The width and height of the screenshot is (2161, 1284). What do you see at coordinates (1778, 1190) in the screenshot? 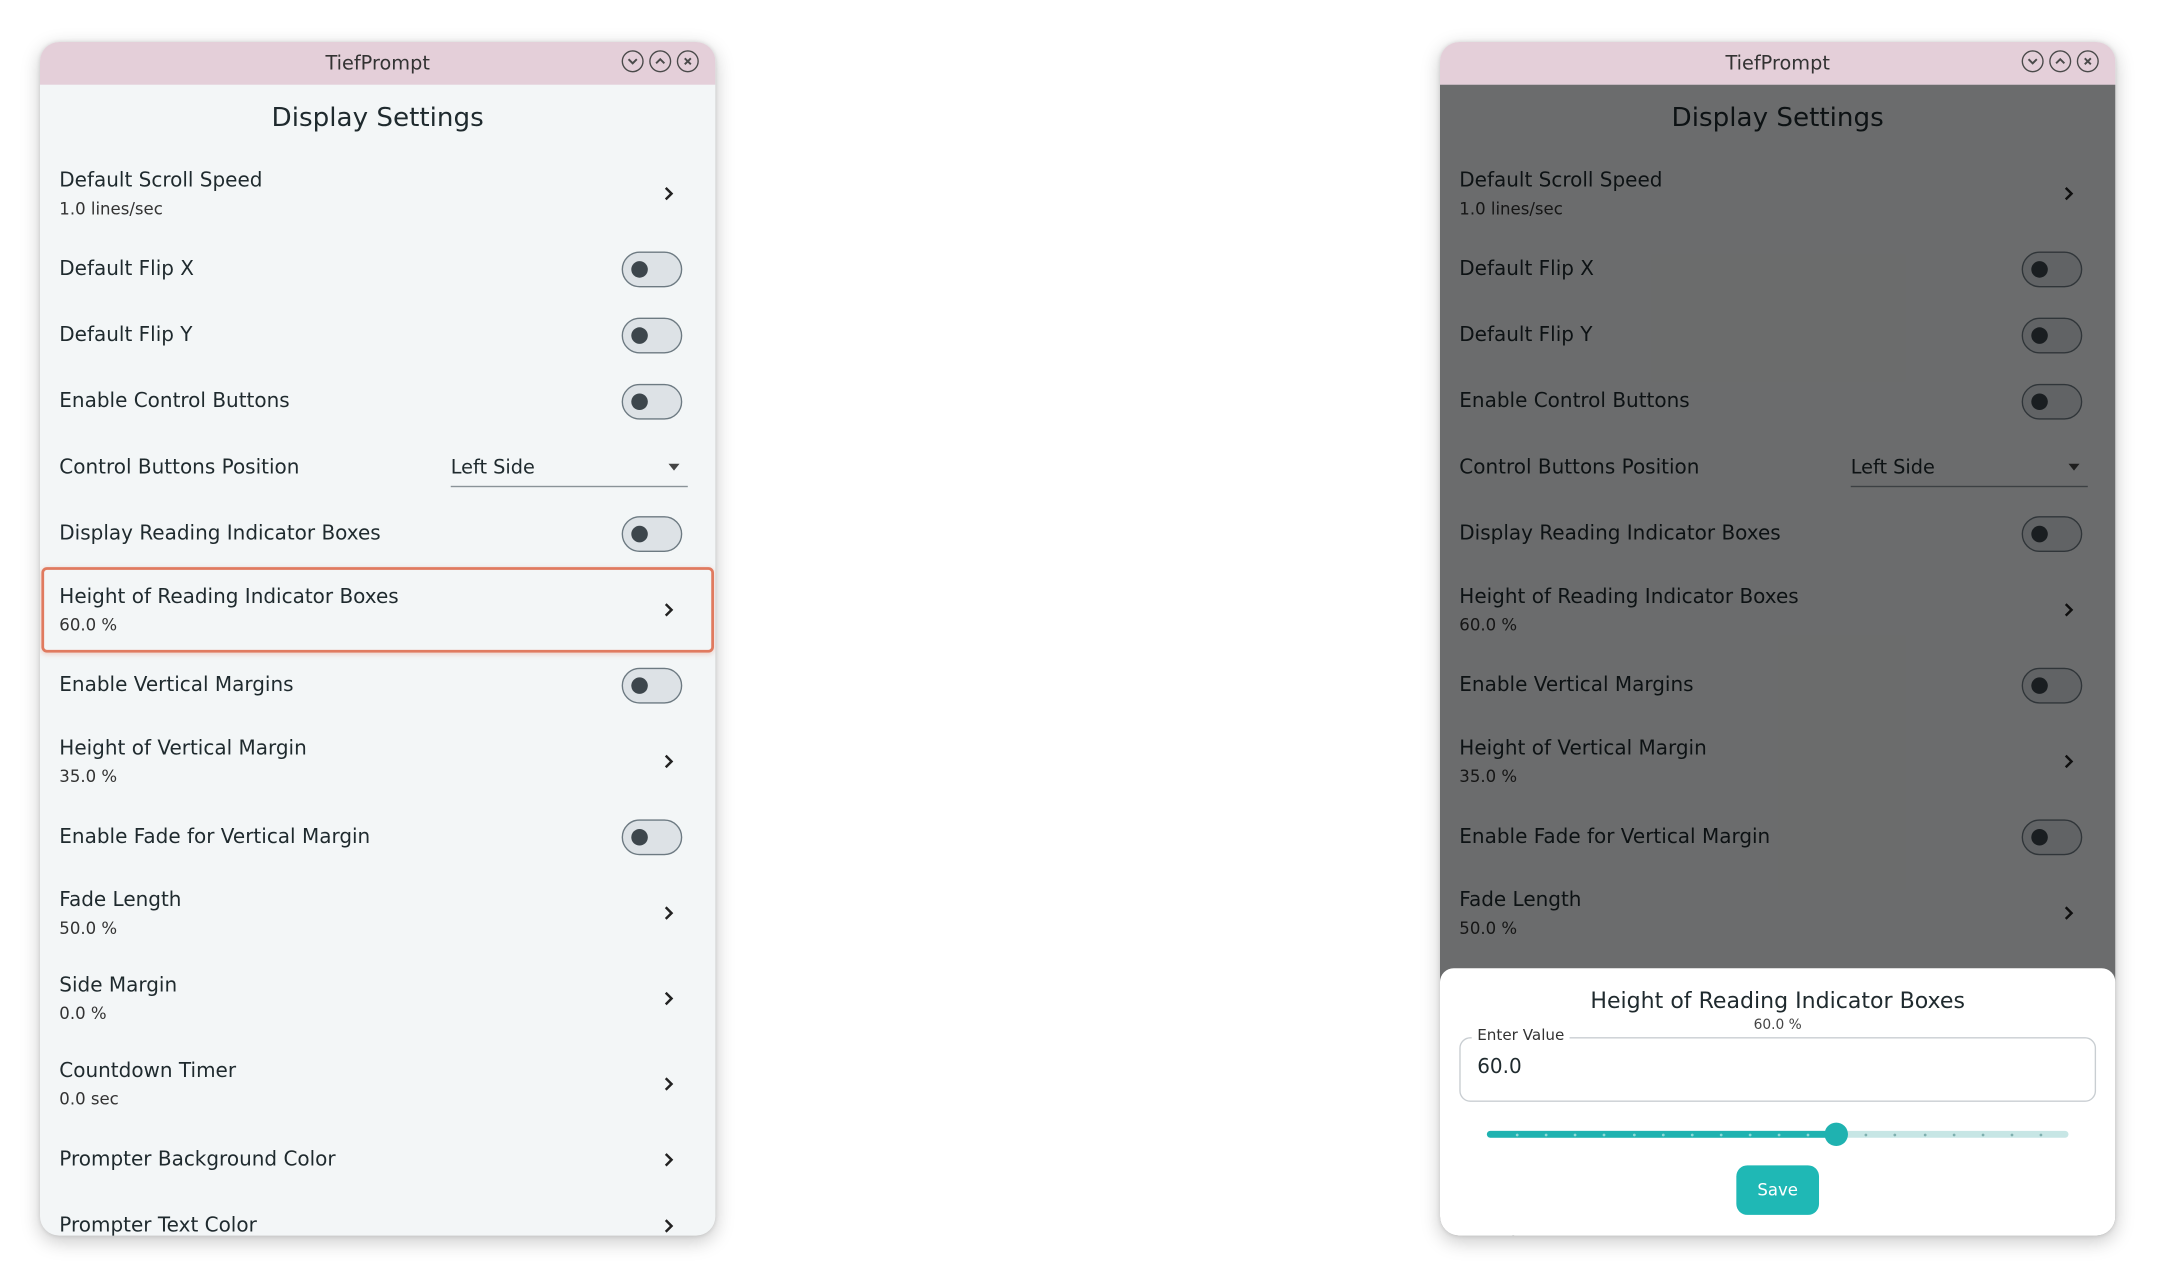
I see `save-button: Save` at bounding box center [1778, 1190].